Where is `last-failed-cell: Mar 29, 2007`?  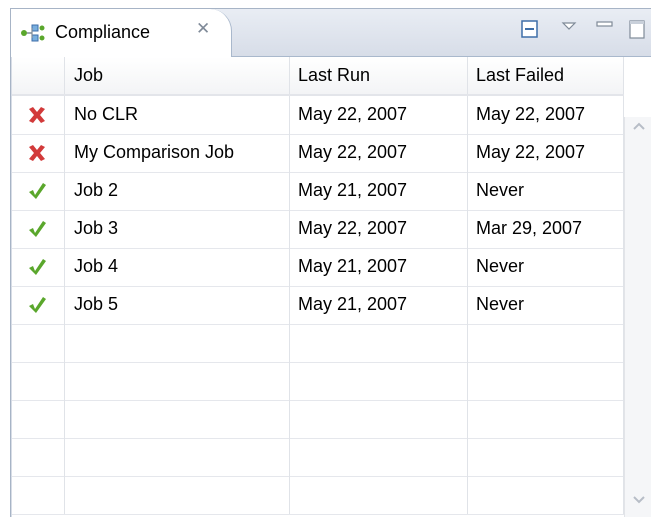 last-failed-cell: Mar 29, 2007 is located at coordinates (546, 229).